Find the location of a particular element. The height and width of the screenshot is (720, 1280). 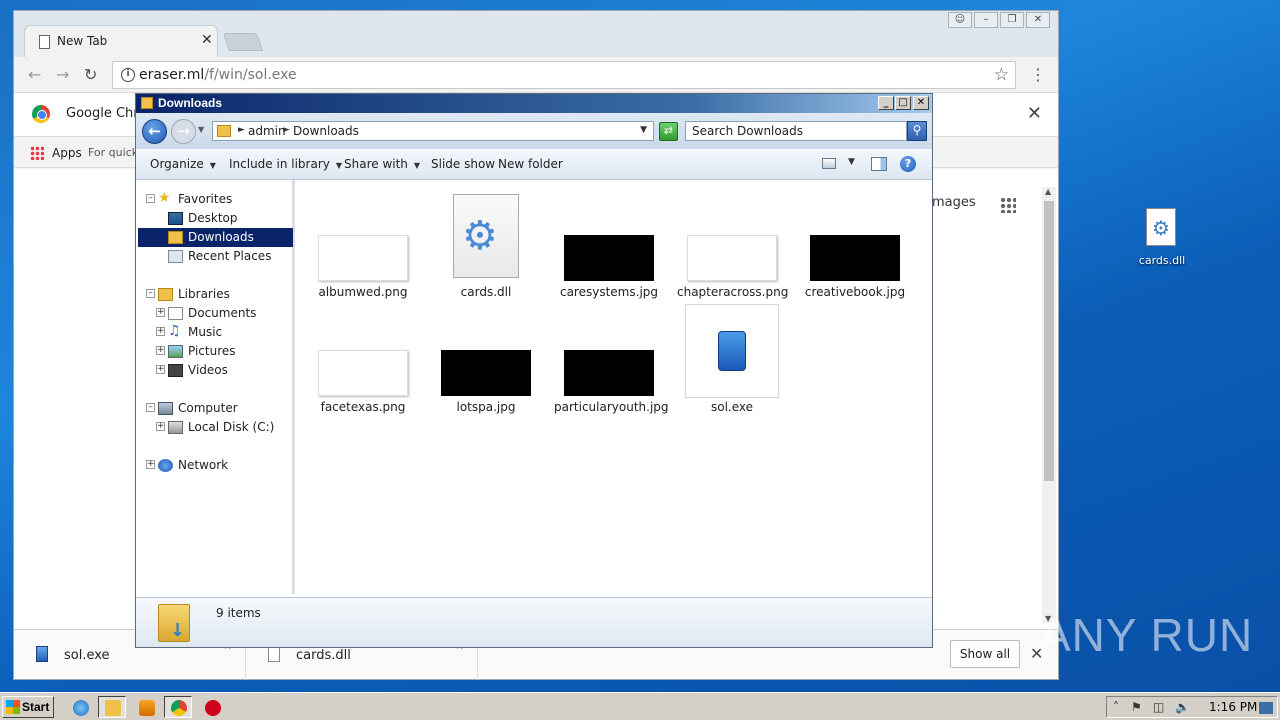

downloads-folder-icon is located at coordinates (175, 237).